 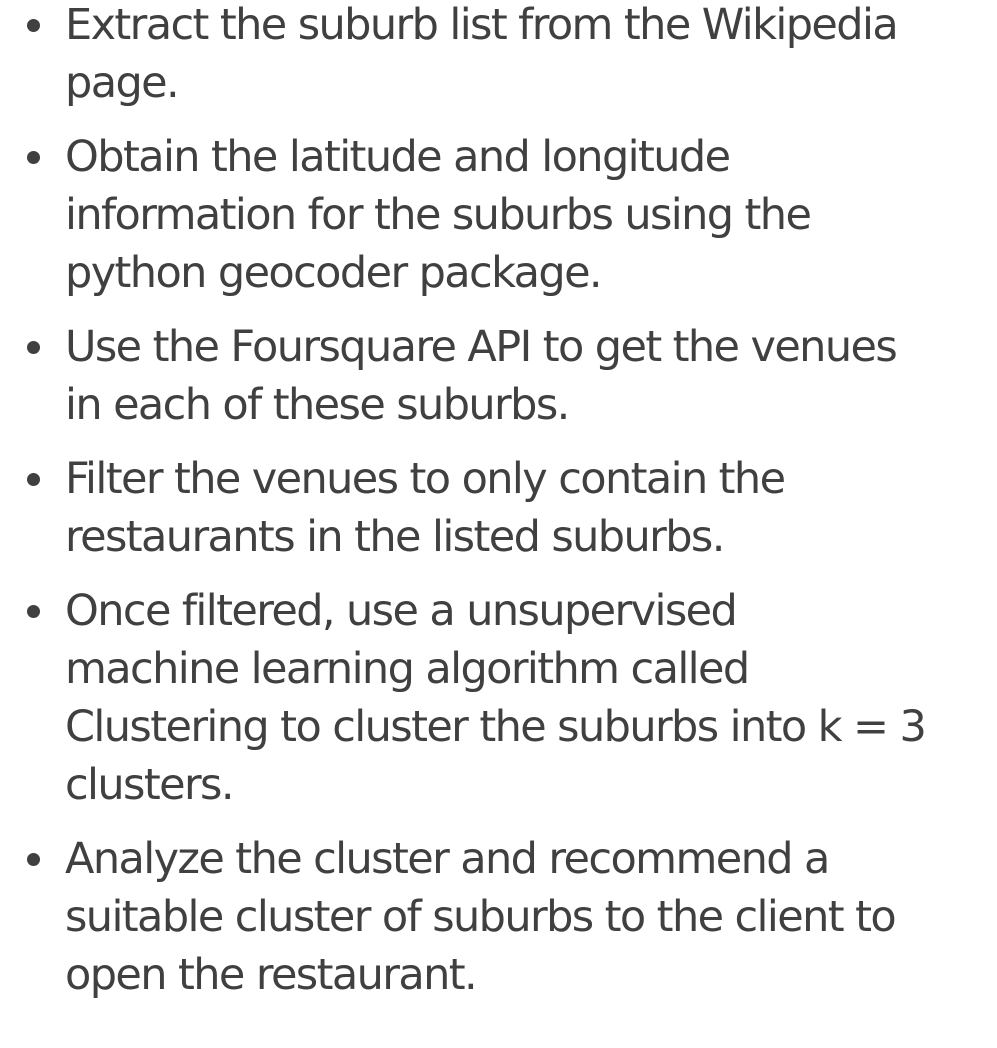 I want to click on bullet-line: python geocoder package., so click(x=334, y=273).